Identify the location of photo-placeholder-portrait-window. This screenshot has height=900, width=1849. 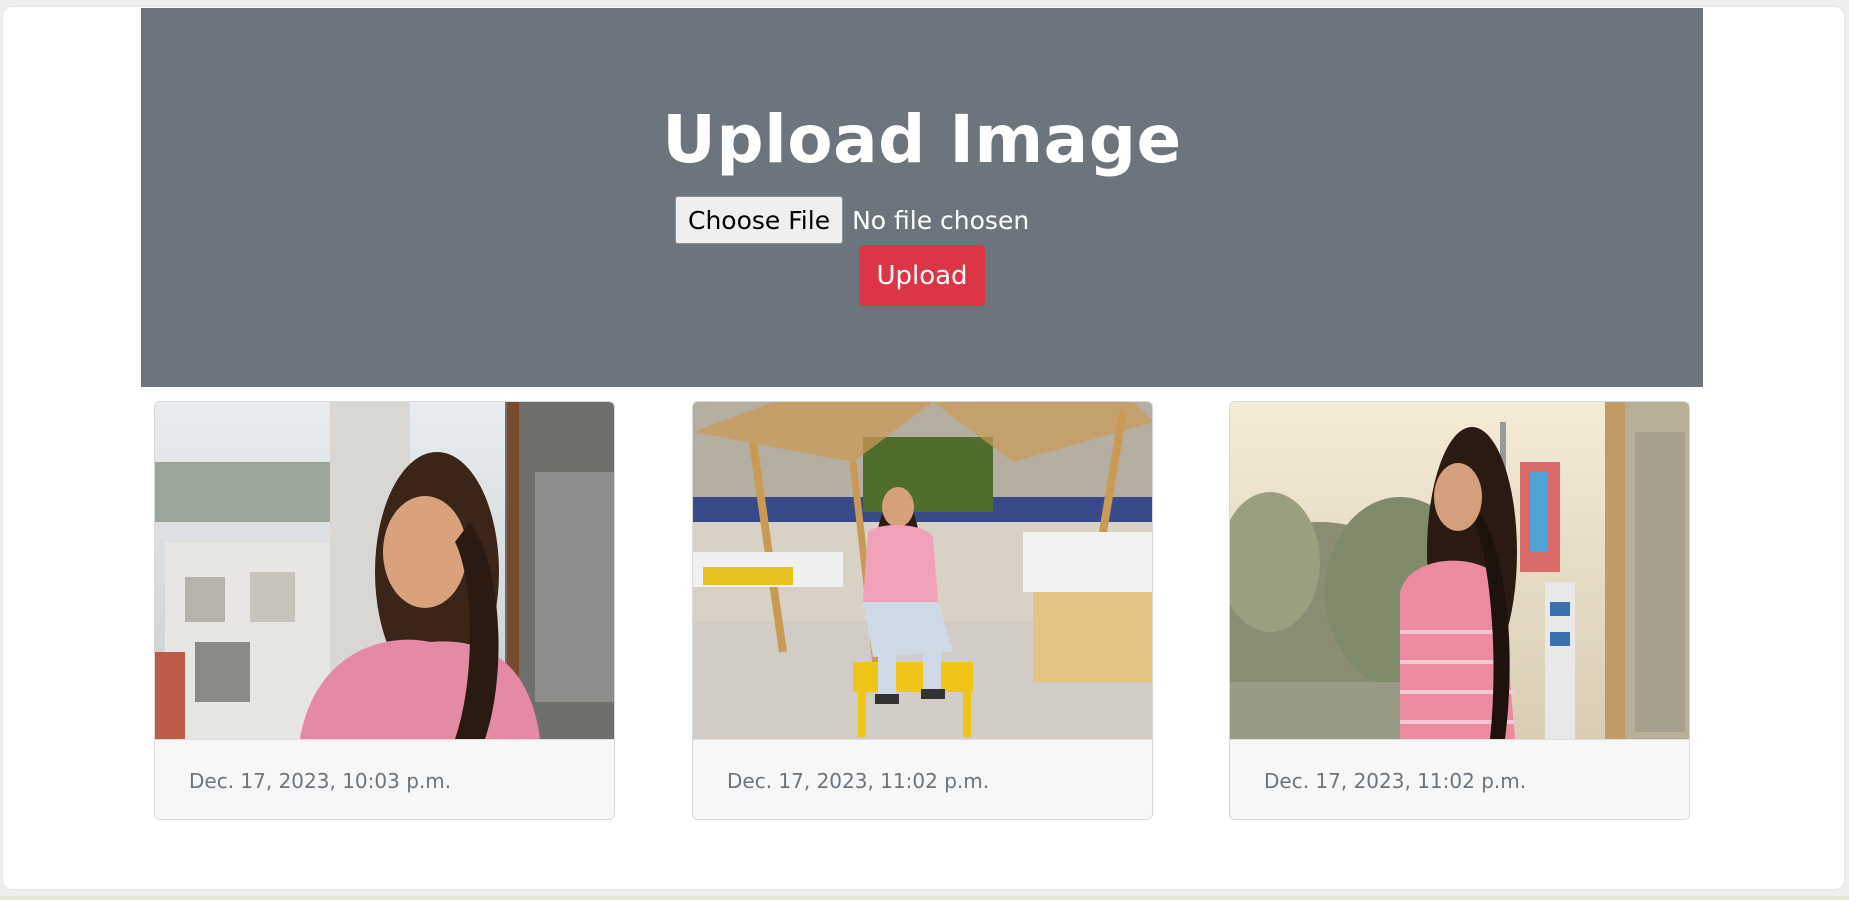
(384, 570).